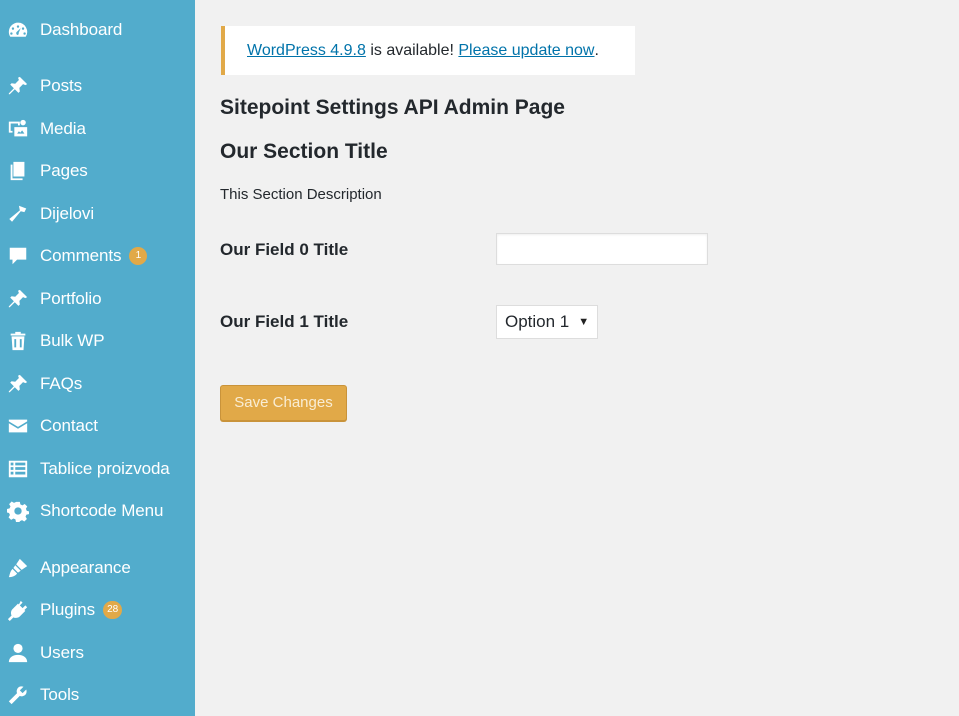  What do you see at coordinates (602, 249) in the screenshot?
I see `field-0-input` at bounding box center [602, 249].